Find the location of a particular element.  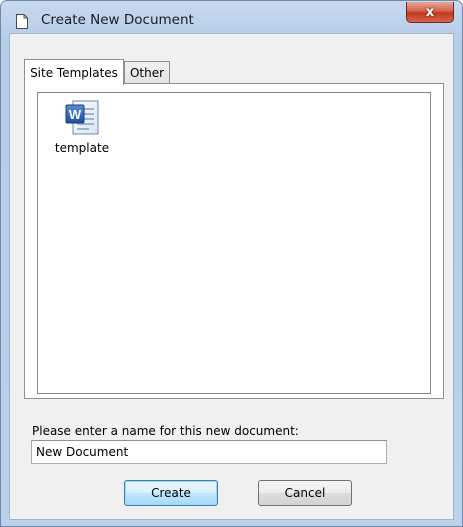

template-label: template is located at coordinates (82, 148).